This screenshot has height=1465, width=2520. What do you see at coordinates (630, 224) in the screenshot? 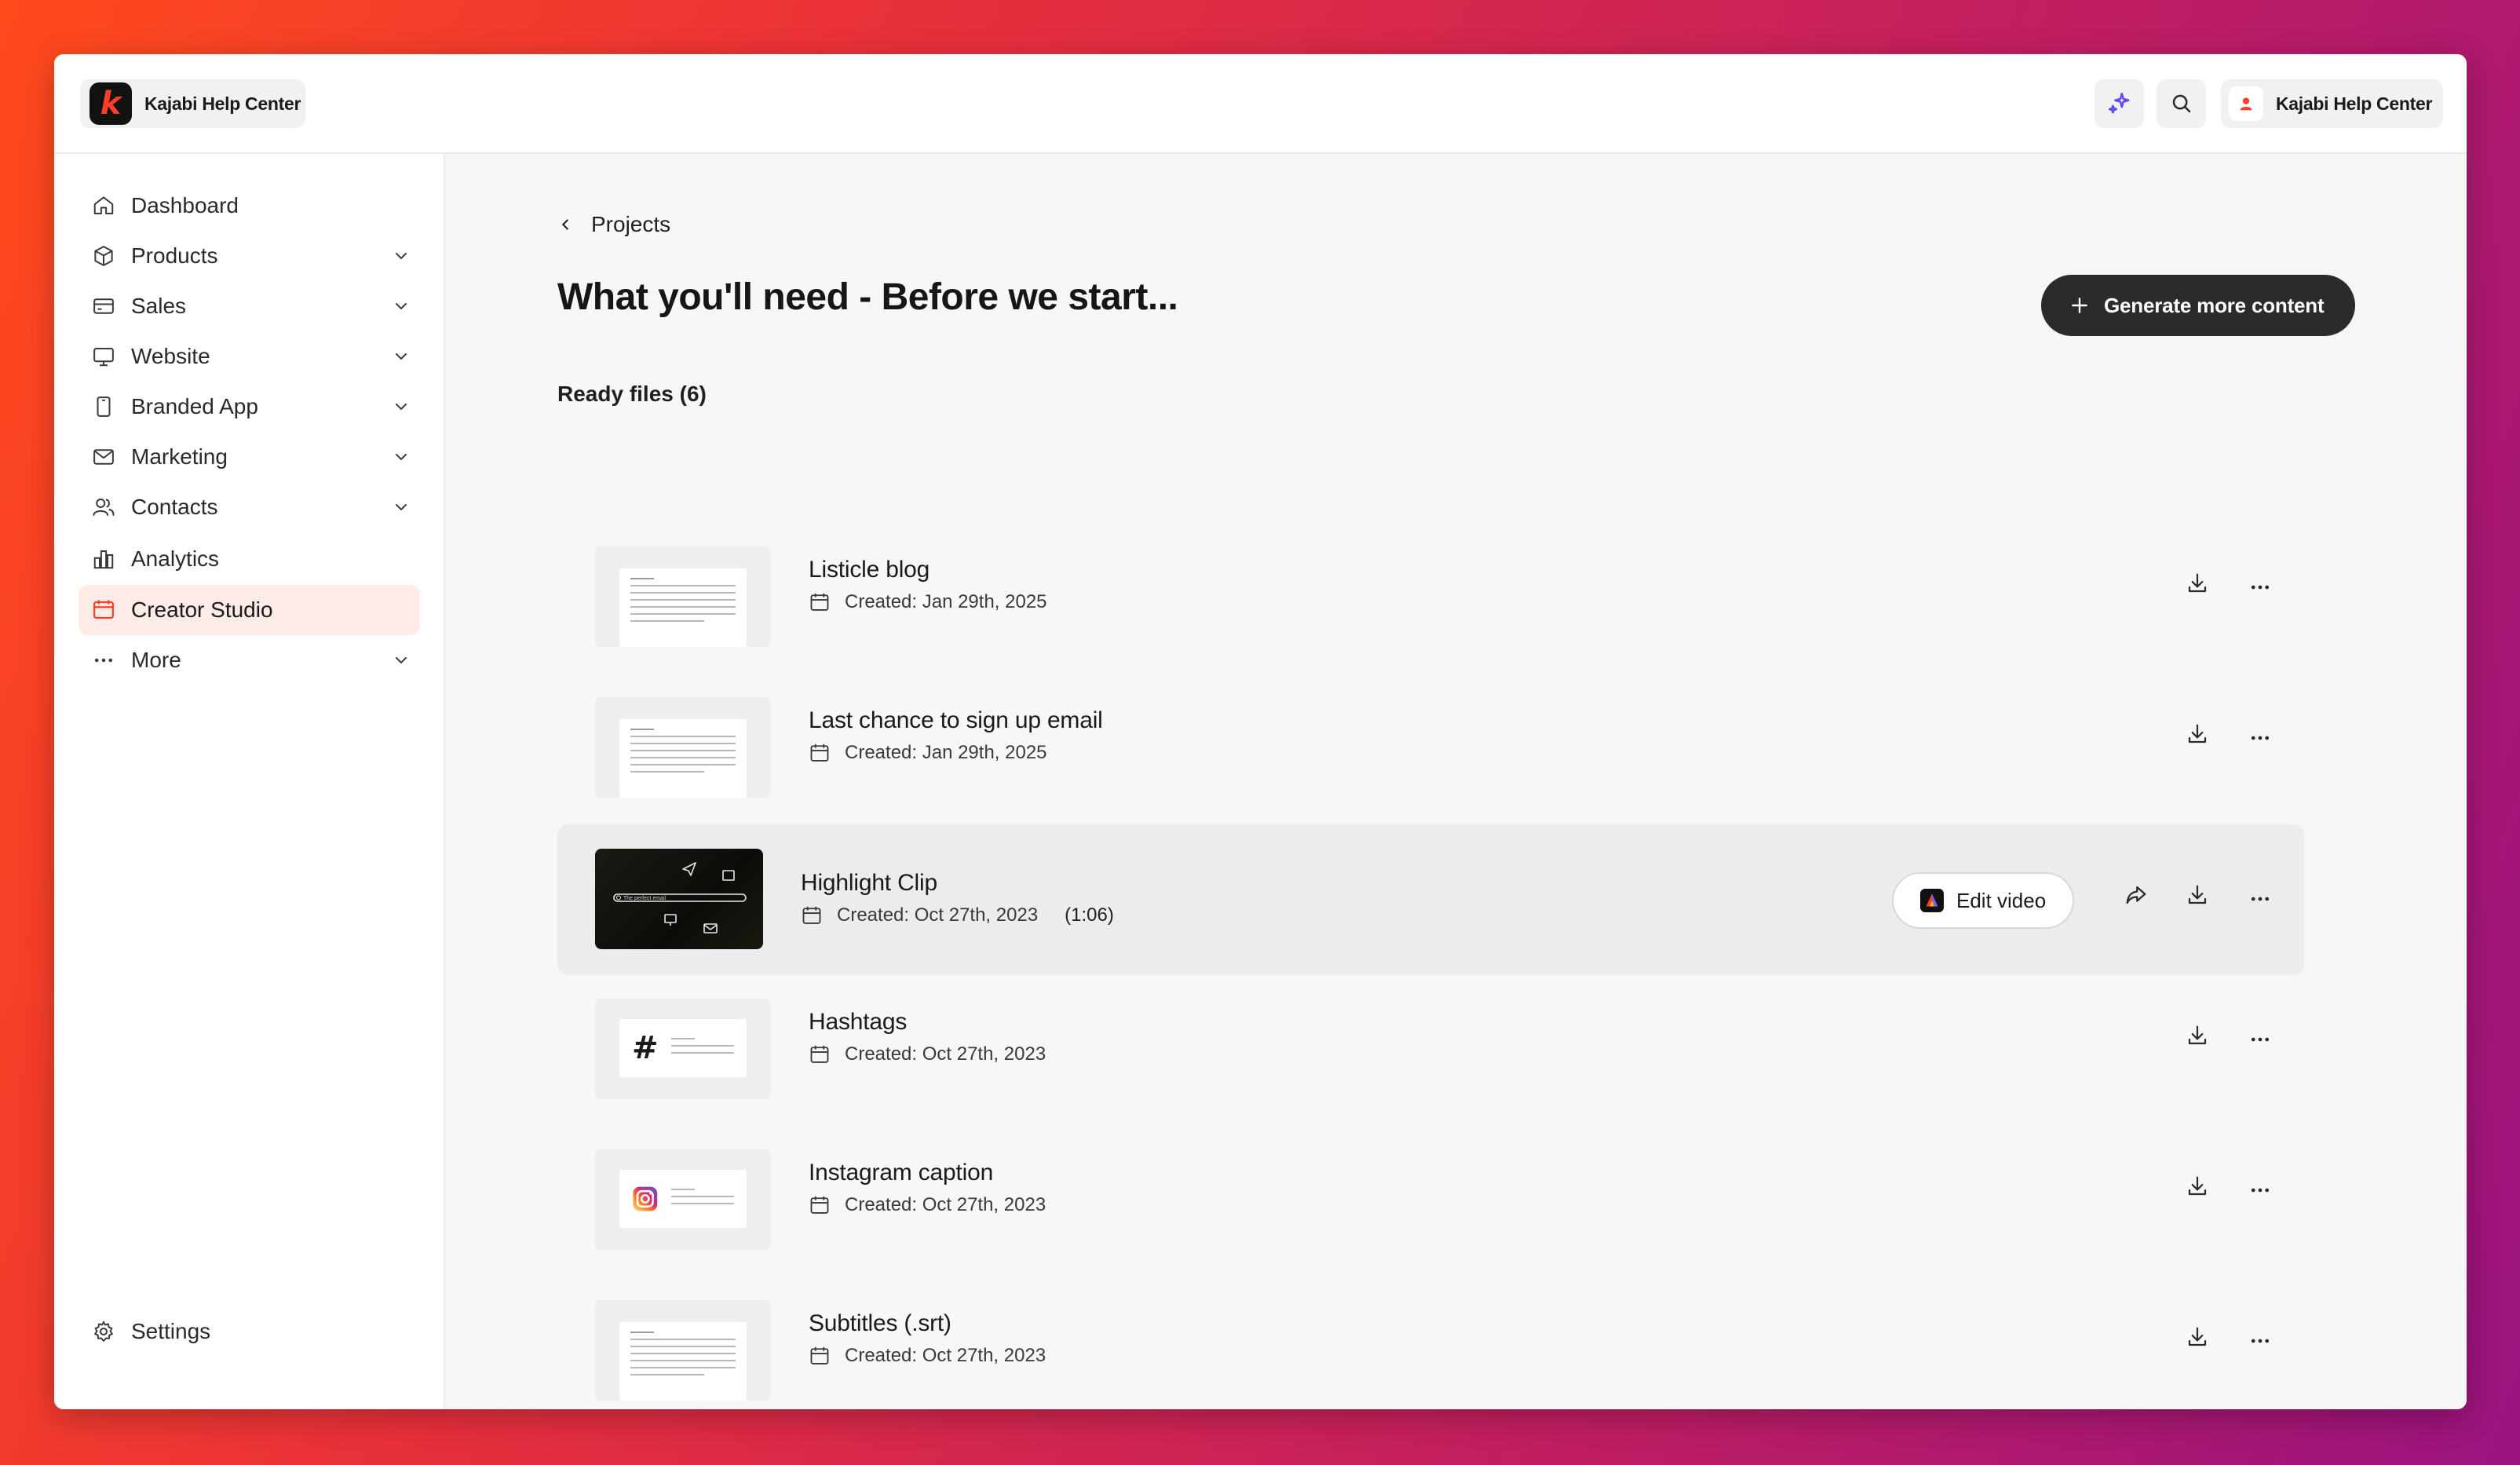
I see `back-label: Projects` at bounding box center [630, 224].